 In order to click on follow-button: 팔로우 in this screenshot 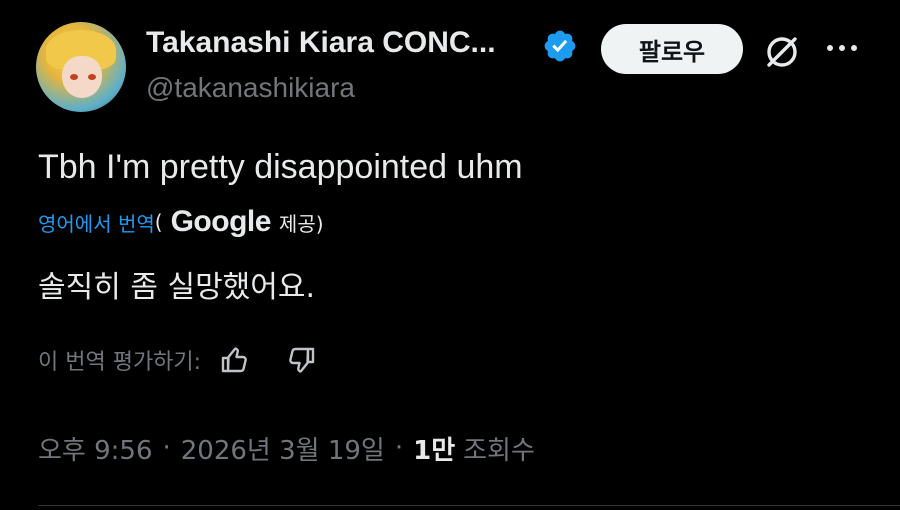, I will do `click(672, 49)`.